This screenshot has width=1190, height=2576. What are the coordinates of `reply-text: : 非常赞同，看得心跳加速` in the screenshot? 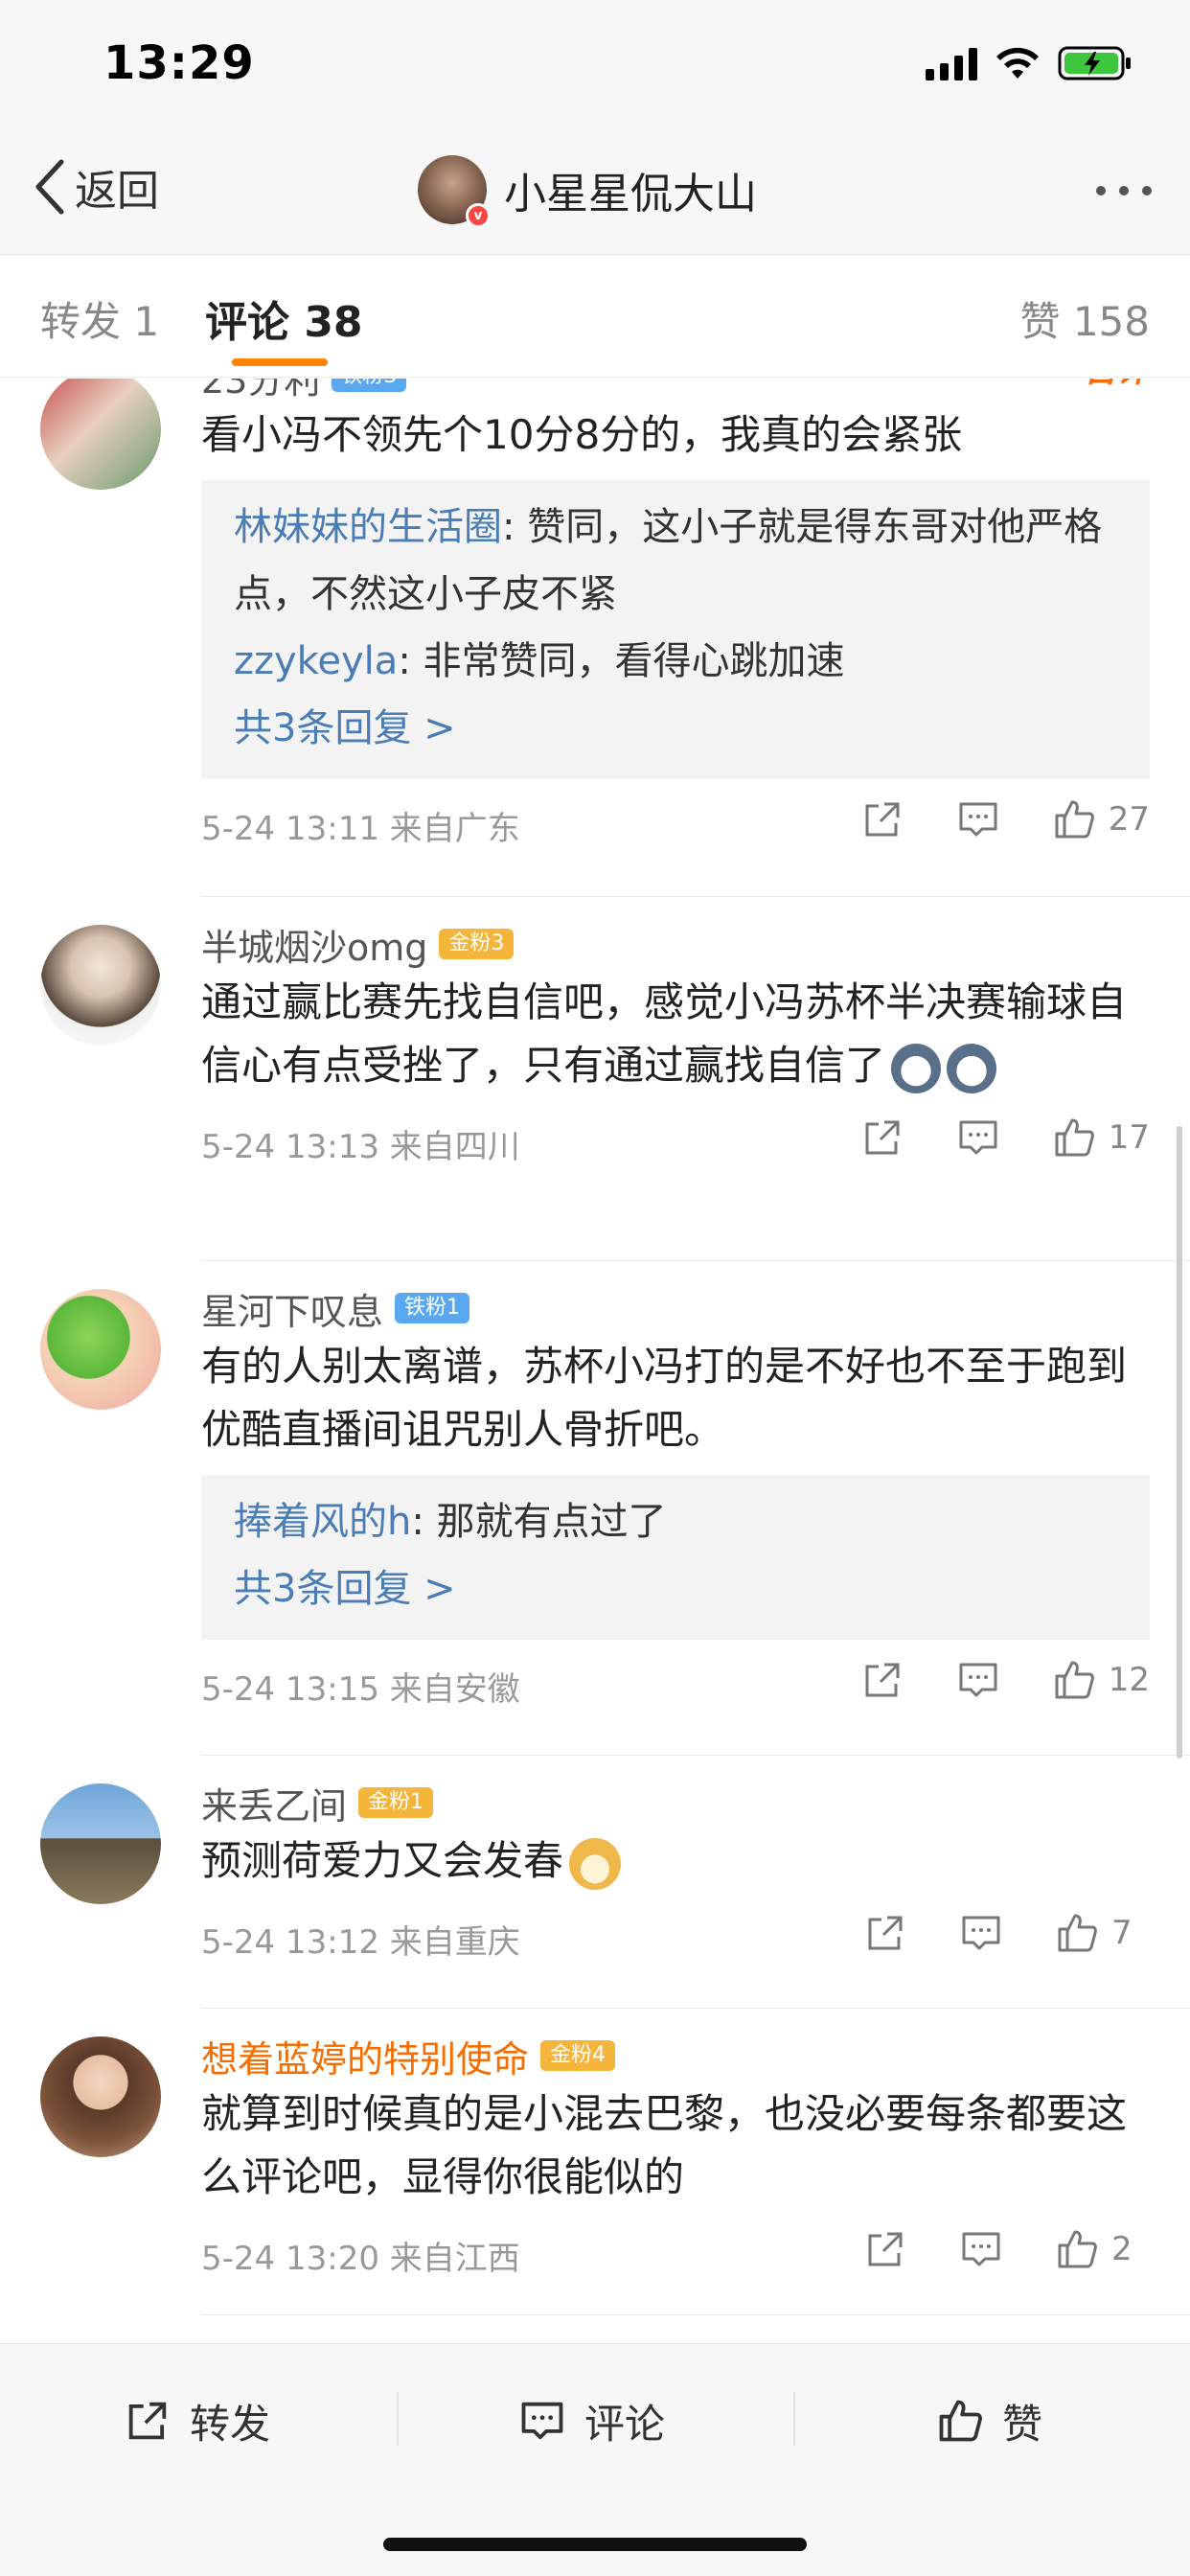 It's located at (622, 661).